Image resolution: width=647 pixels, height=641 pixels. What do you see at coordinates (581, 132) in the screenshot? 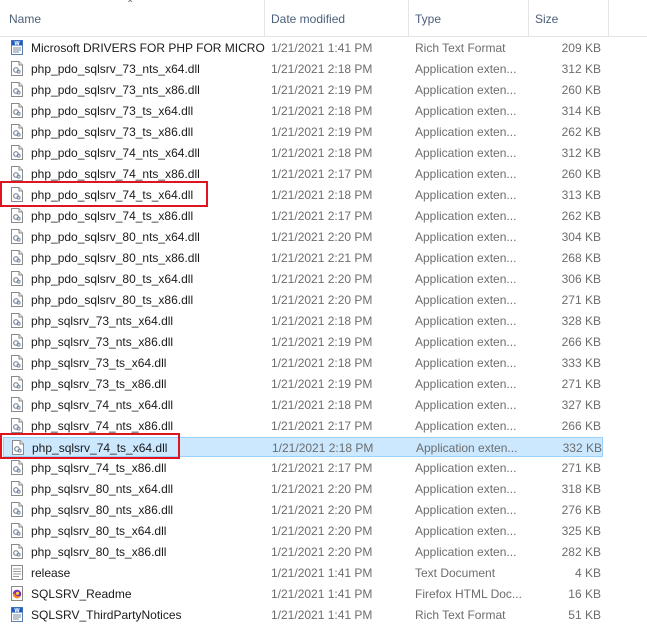
I see `file-size: 262 KB` at bounding box center [581, 132].